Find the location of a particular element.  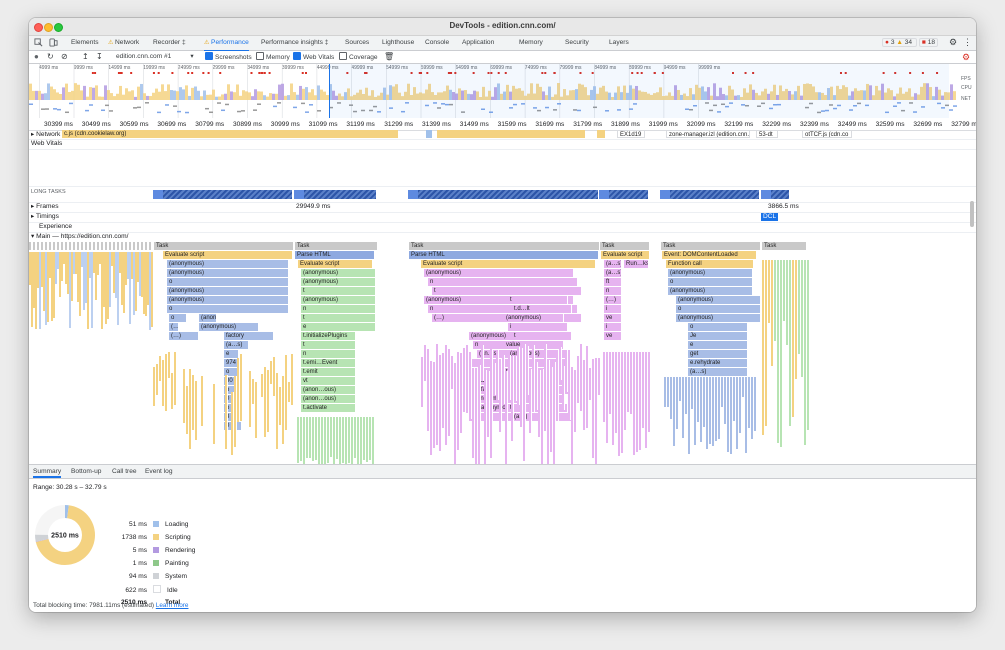

function-call: ft is located at coordinates (613, 282).